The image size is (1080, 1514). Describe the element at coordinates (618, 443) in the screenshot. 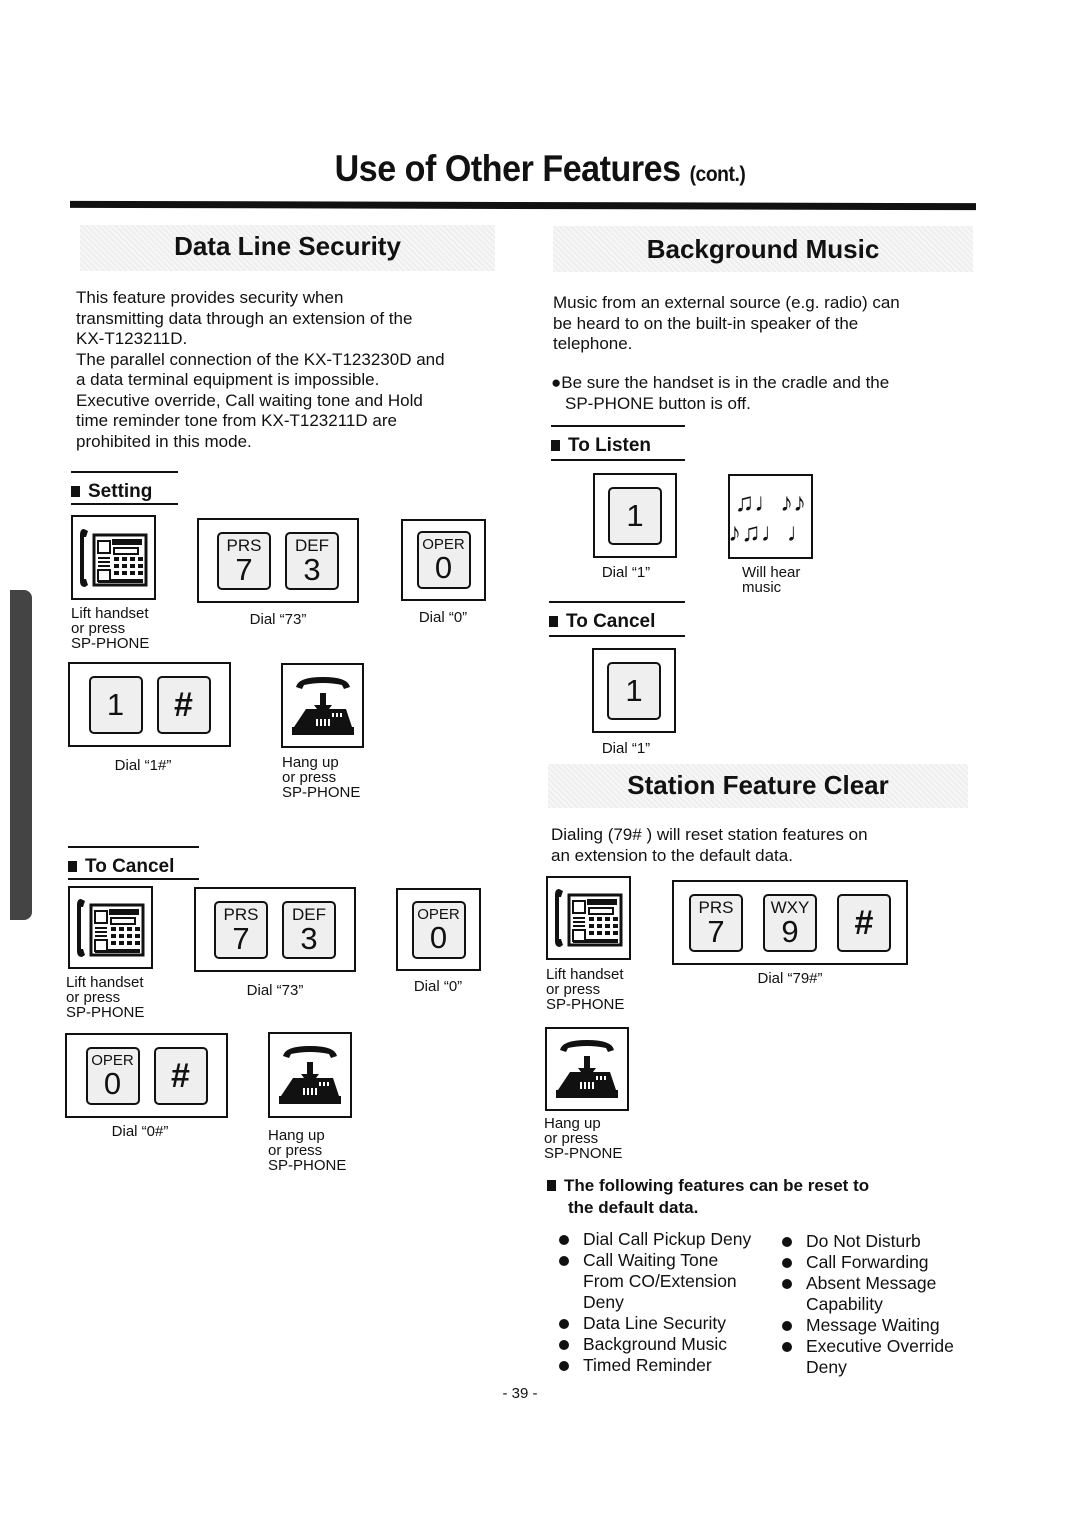

I see `subheading-to-listen: To Listen` at that location.